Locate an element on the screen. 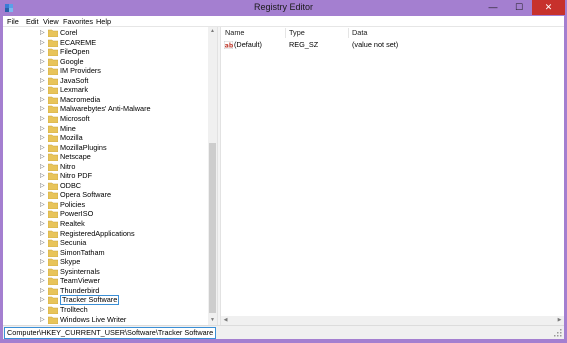 The height and width of the screenshot is (343, 567). values-horizontal-scrollbar: ◀ ▶ is located at coordinates (392, 320).